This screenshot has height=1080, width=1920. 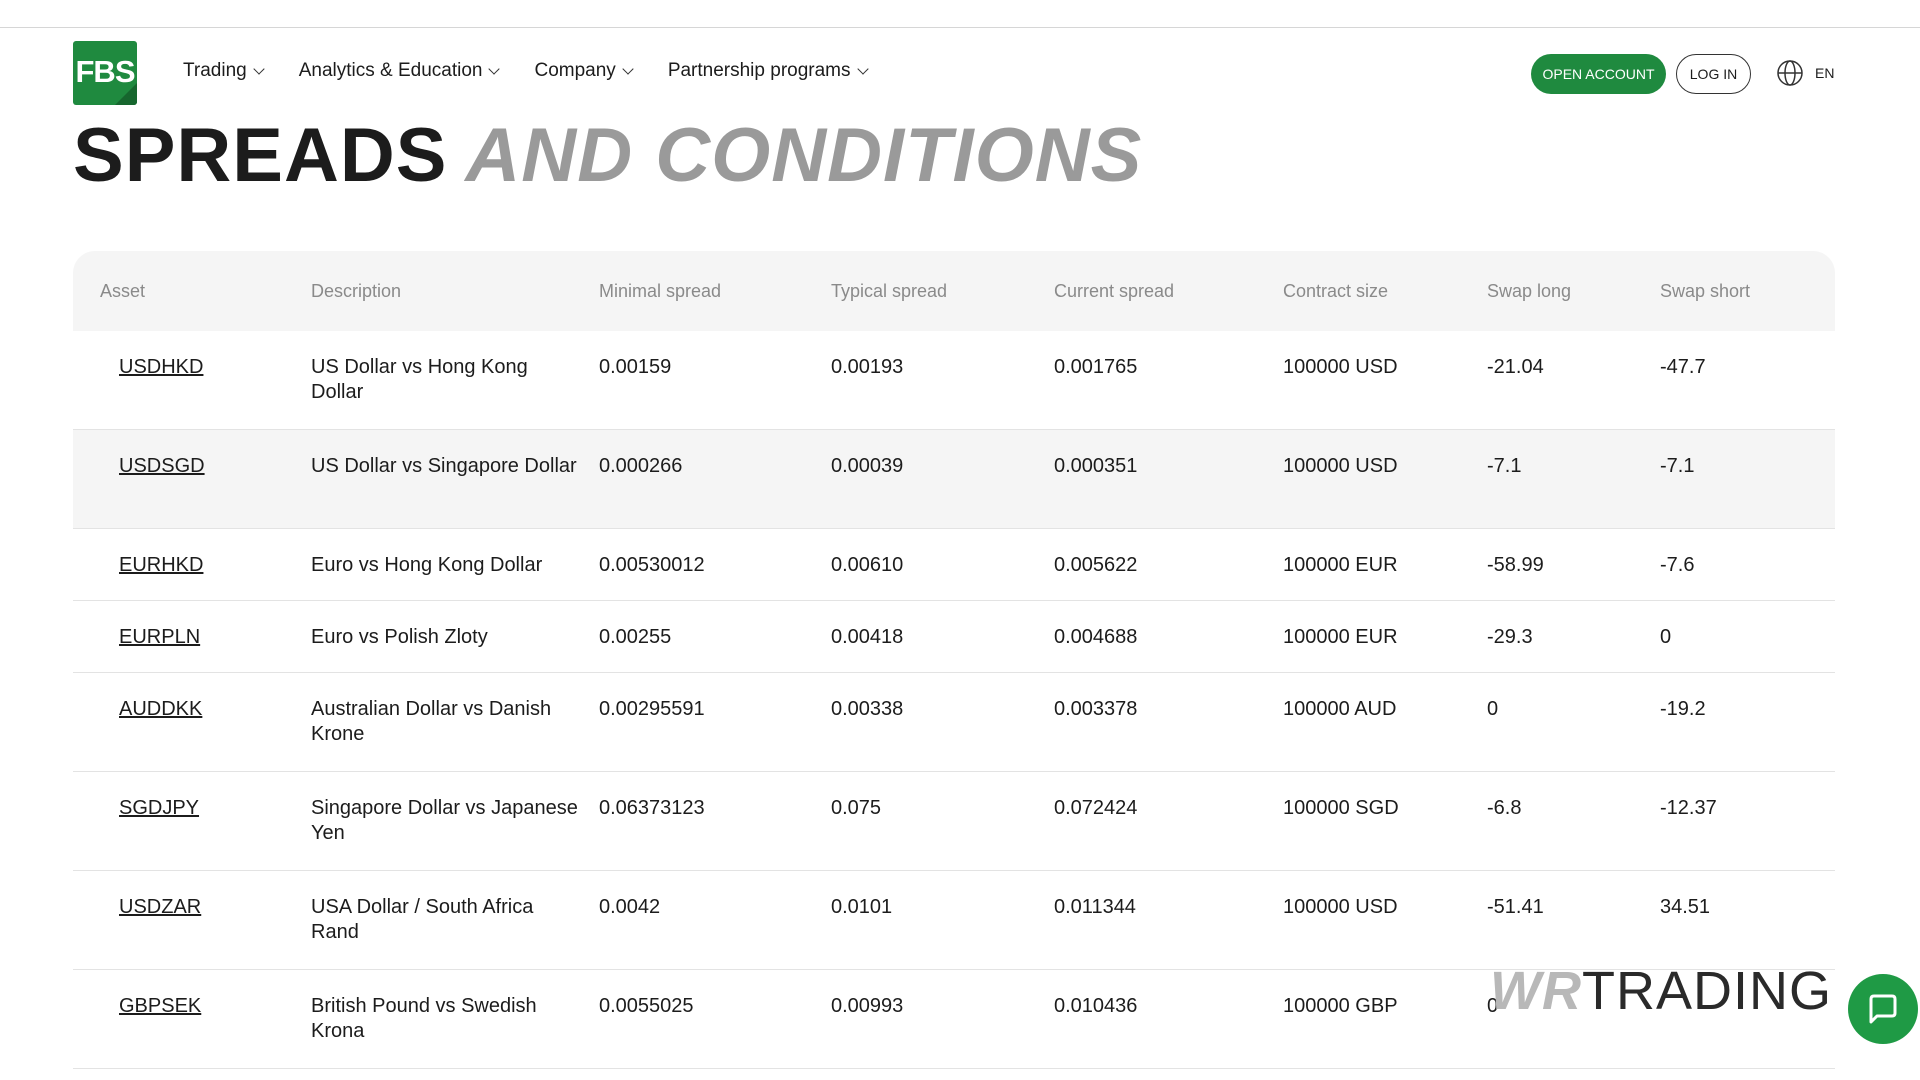 What do you see at coordinates (804, 155) in the screenshot?
I see `title-part-2: AND CONDITIONS` at bounding box center [804, 155].